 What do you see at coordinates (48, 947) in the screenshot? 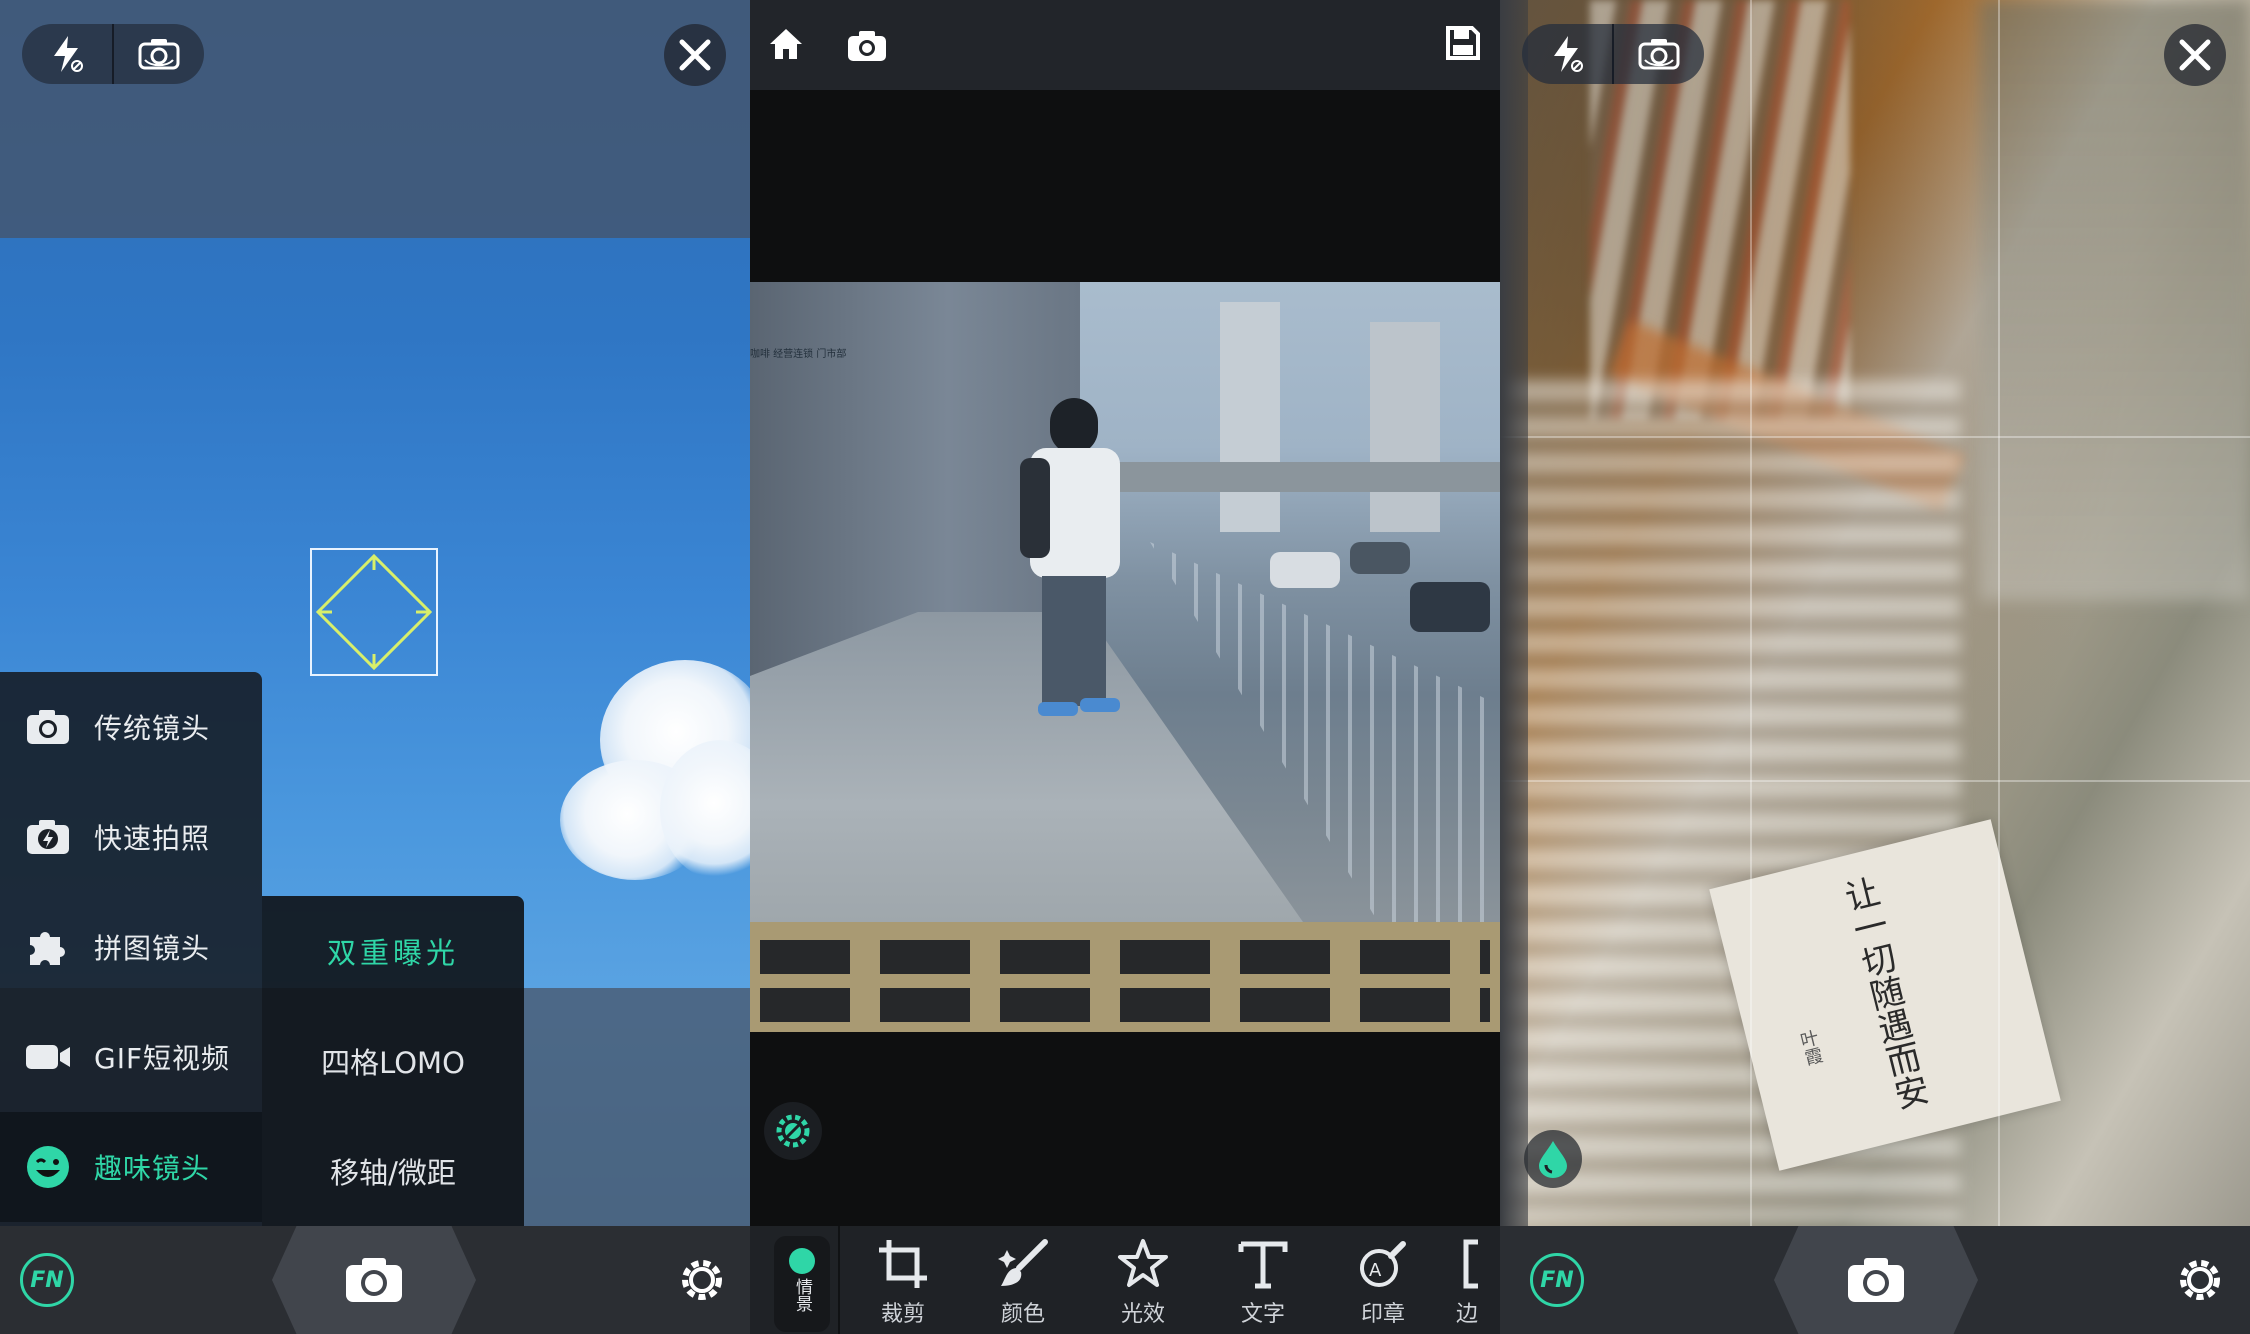
I see `puzzle-icon` at bounding box center [48, 947].